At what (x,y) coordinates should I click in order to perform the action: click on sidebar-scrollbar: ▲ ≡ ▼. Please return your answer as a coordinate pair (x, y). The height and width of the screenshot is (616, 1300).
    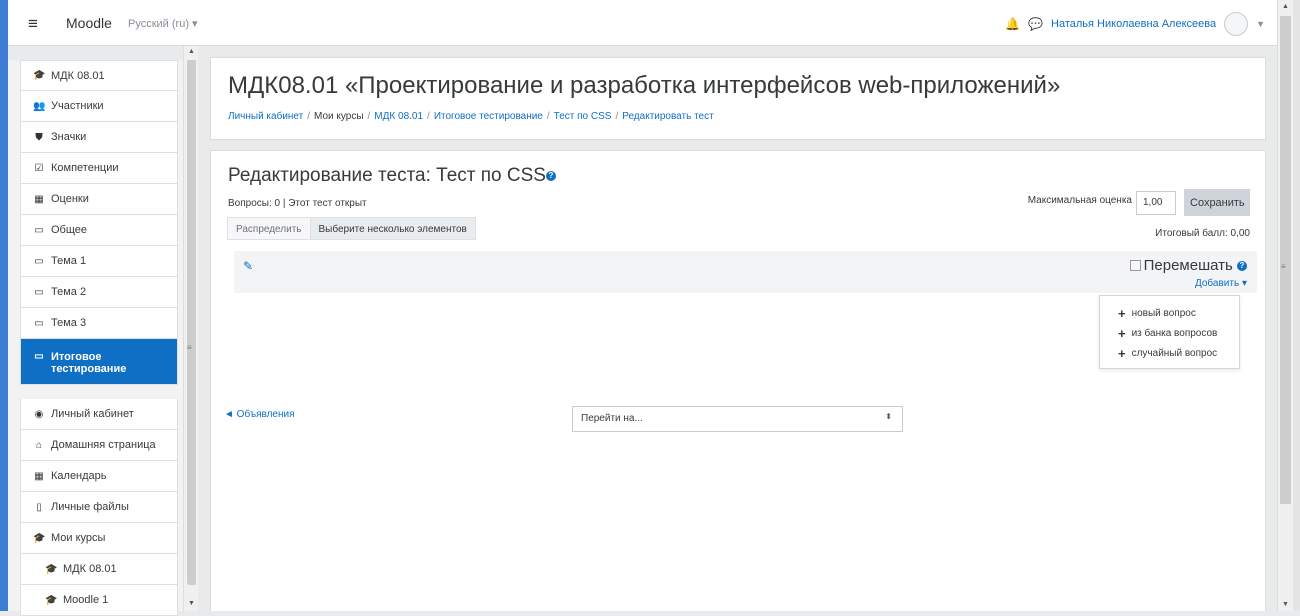
    Looking at the image, I should click on (190, 328).